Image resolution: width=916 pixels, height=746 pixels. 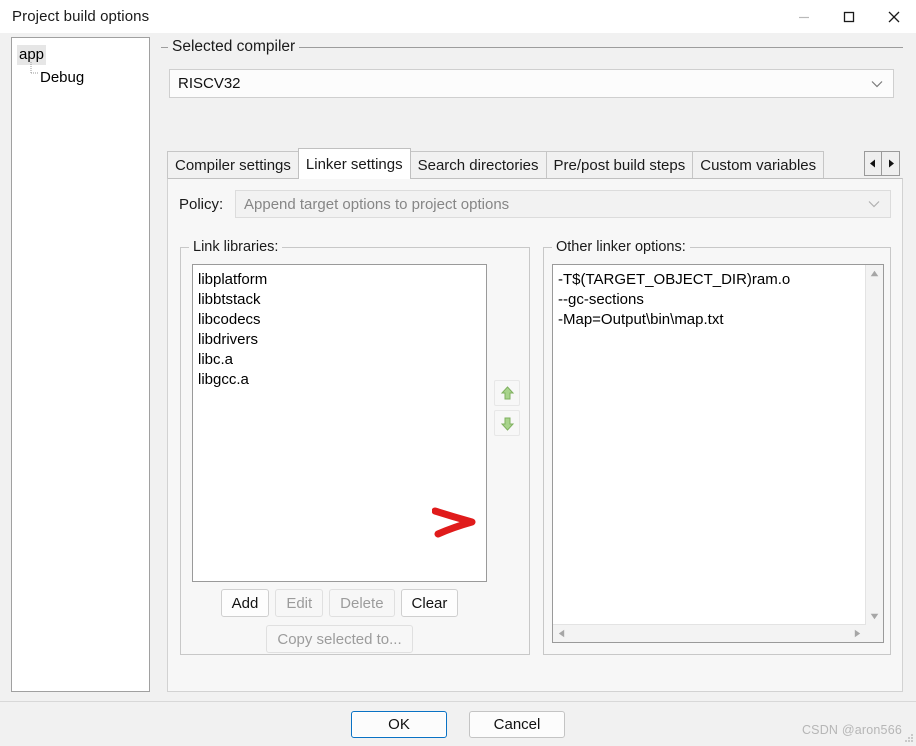 I want to click on cancel-button: Cancel, so click(x=517, y=724).